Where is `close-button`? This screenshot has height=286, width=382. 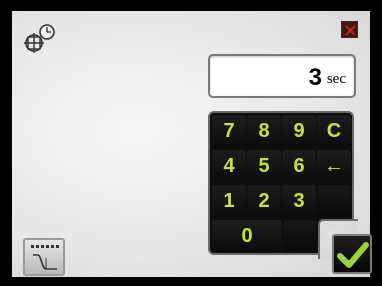 close-button is located at coordinates (349, 29).